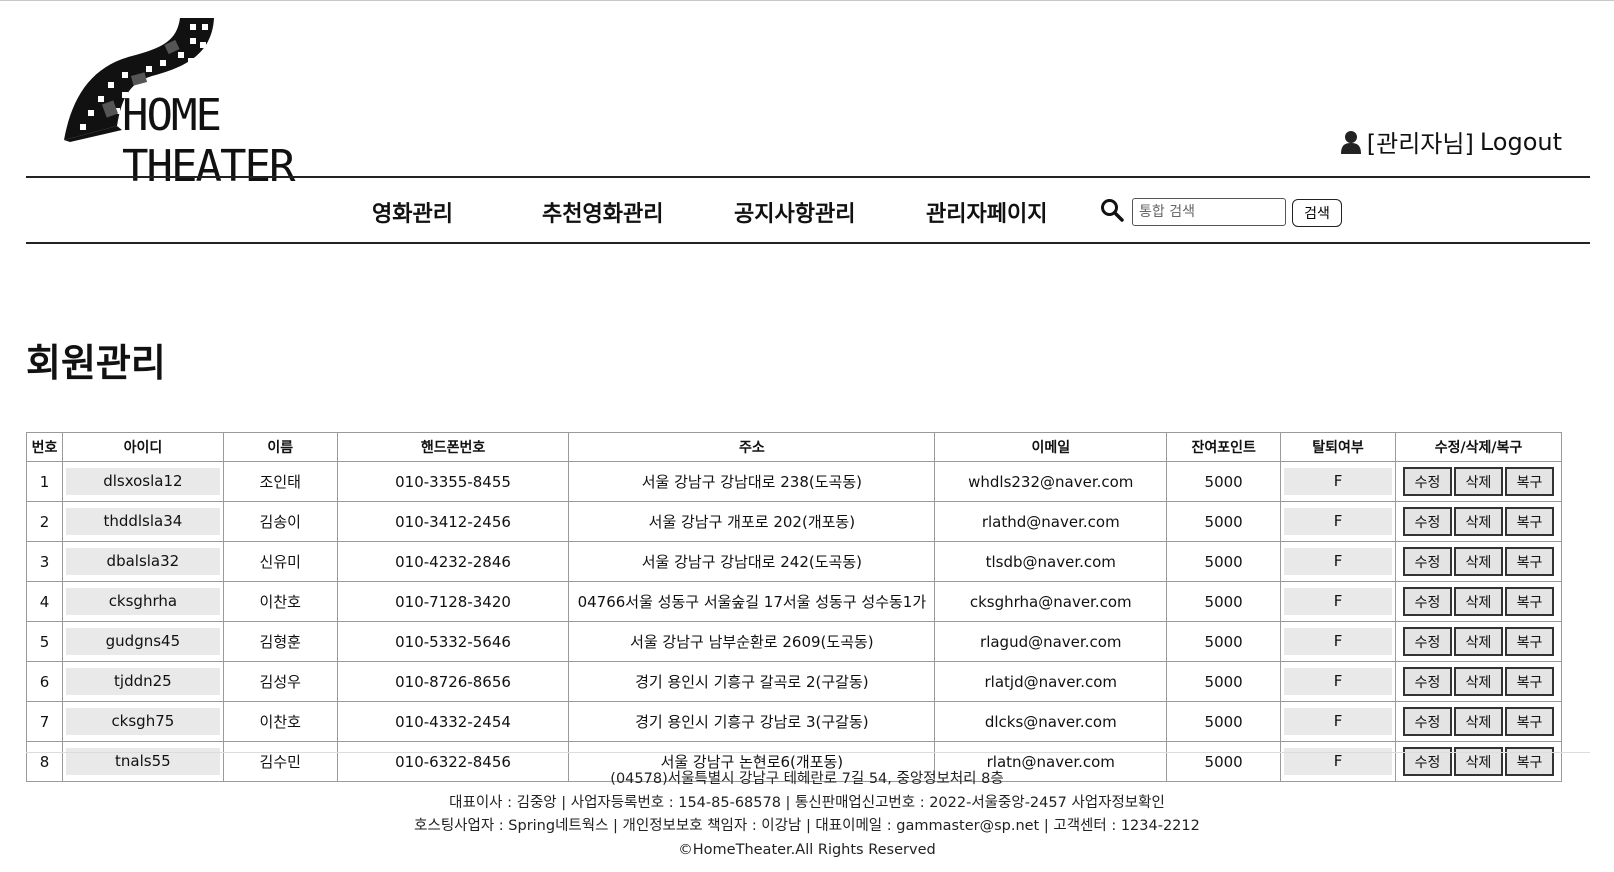  What do you see at coordinates (1051, 601) in the screenshot?
I see `cell-email: cksghrha@naver.com` at bounding box center [1051, 601].